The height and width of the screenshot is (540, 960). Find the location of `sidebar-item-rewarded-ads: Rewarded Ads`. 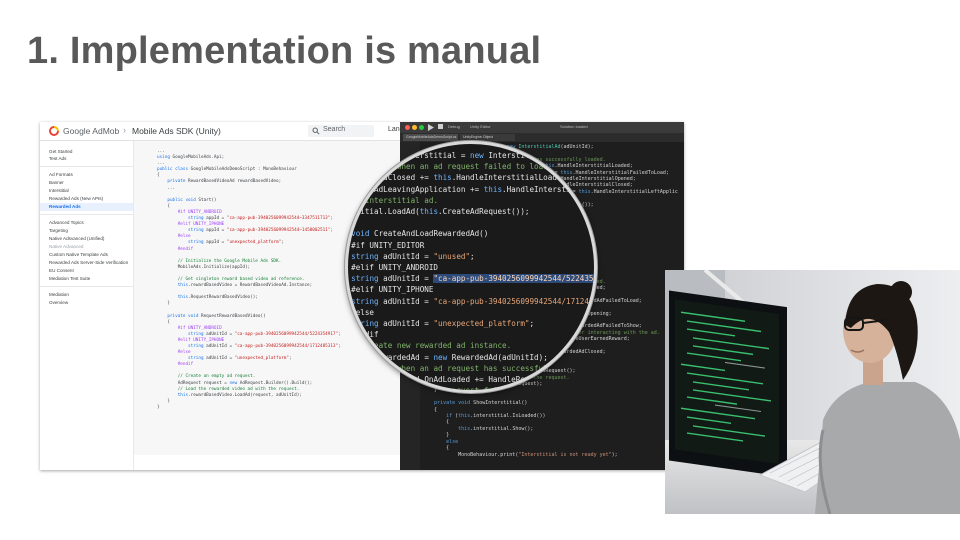

sidebar-item-rewarded-ads: Rewarded Ads is located at coordinates (65, 206).